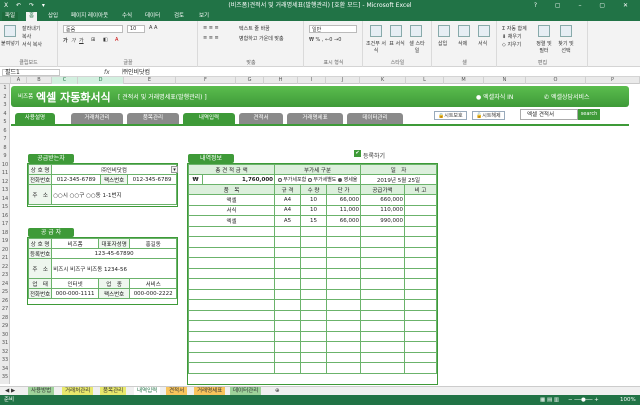  Describe the element at coordinates (488, 115) in the screenshot. I see `sheet-unprotect-button: 🔓시트해제` at that location.